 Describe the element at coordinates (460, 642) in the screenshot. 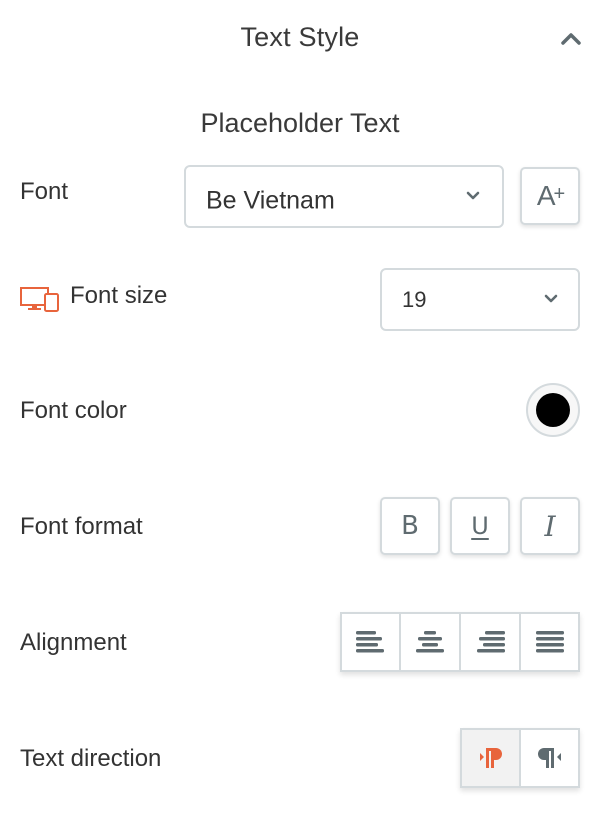

I see `alignment-group` at that location.